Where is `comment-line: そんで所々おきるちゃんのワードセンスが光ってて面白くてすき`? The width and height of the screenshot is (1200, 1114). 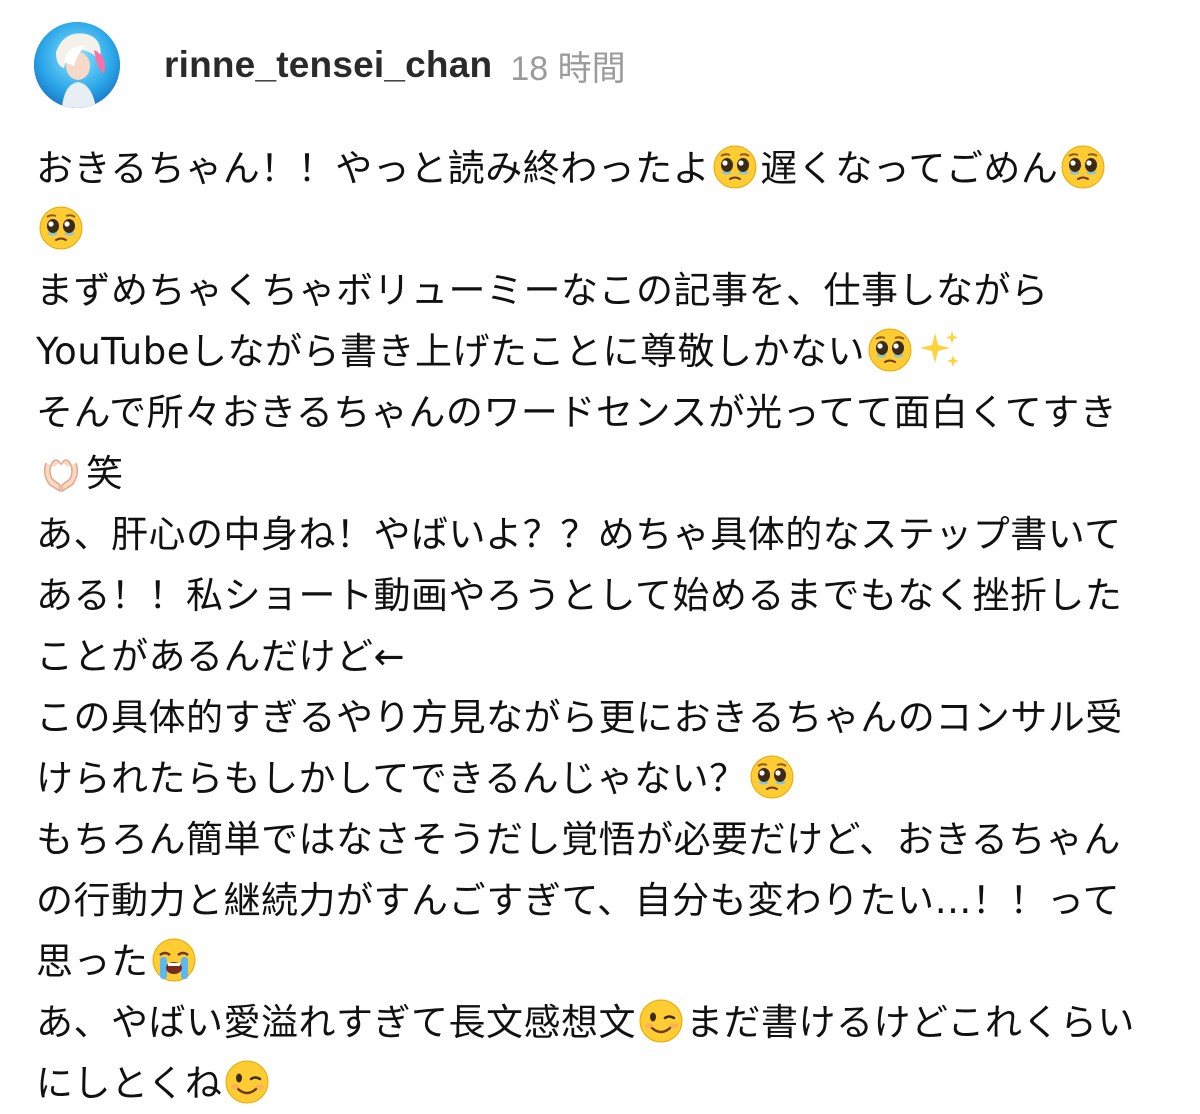
comment-line: そんで所々おきるちゃんのワードセンスが光ってて面白くてすき is located at coordinates (606, 412).